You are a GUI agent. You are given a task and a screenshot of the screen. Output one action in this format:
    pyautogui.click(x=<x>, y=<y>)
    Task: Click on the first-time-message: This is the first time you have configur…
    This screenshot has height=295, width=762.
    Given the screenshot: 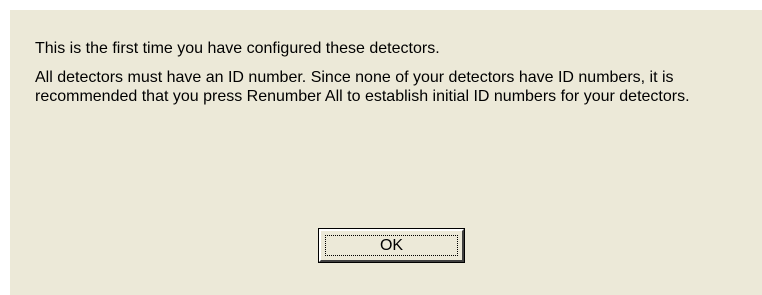 What is the action you would take?
    pyautogui.click(x=237, y=48)
    